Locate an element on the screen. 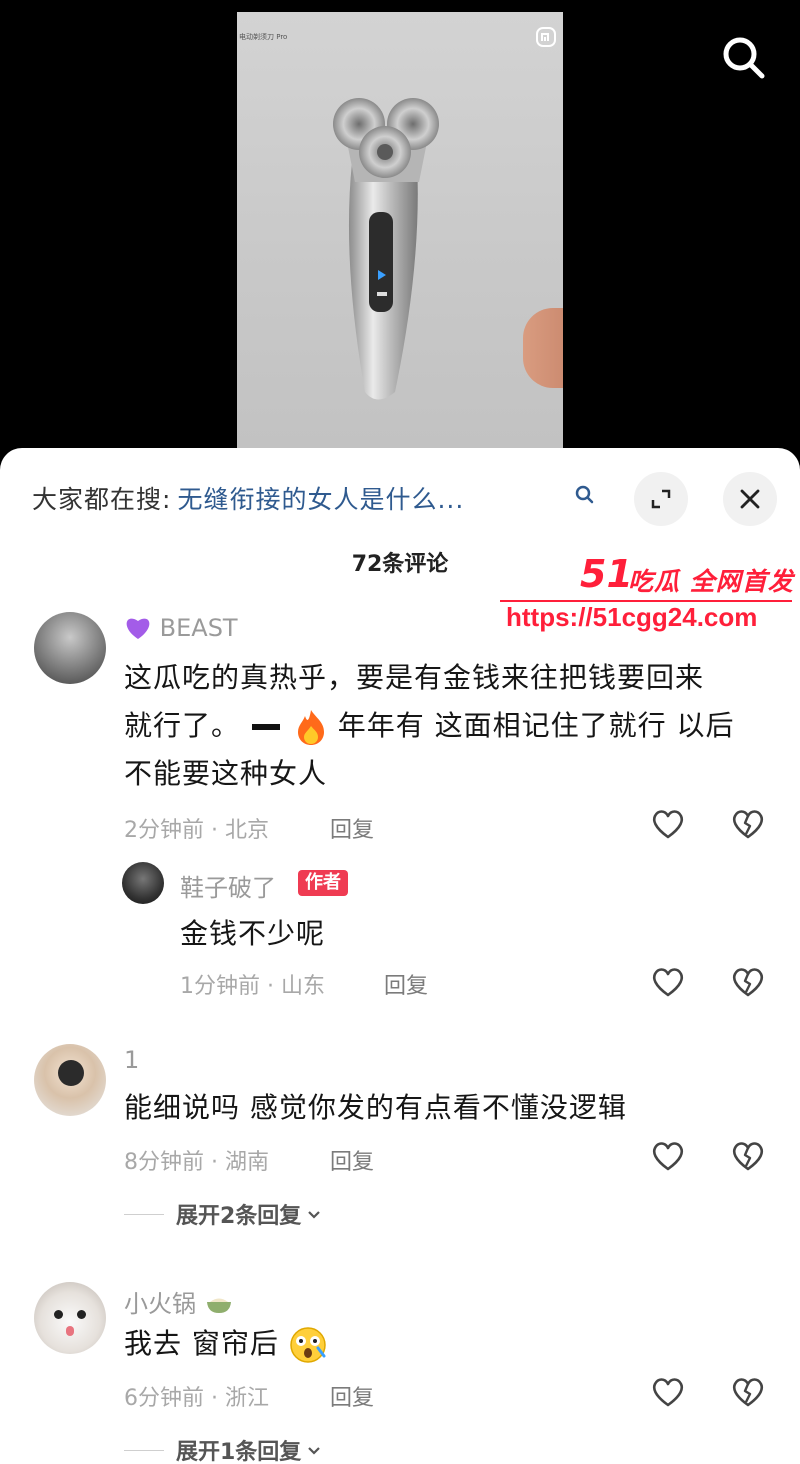  comment-meta: 2分钟前 · 北京 is located at coordinates (196, 830).